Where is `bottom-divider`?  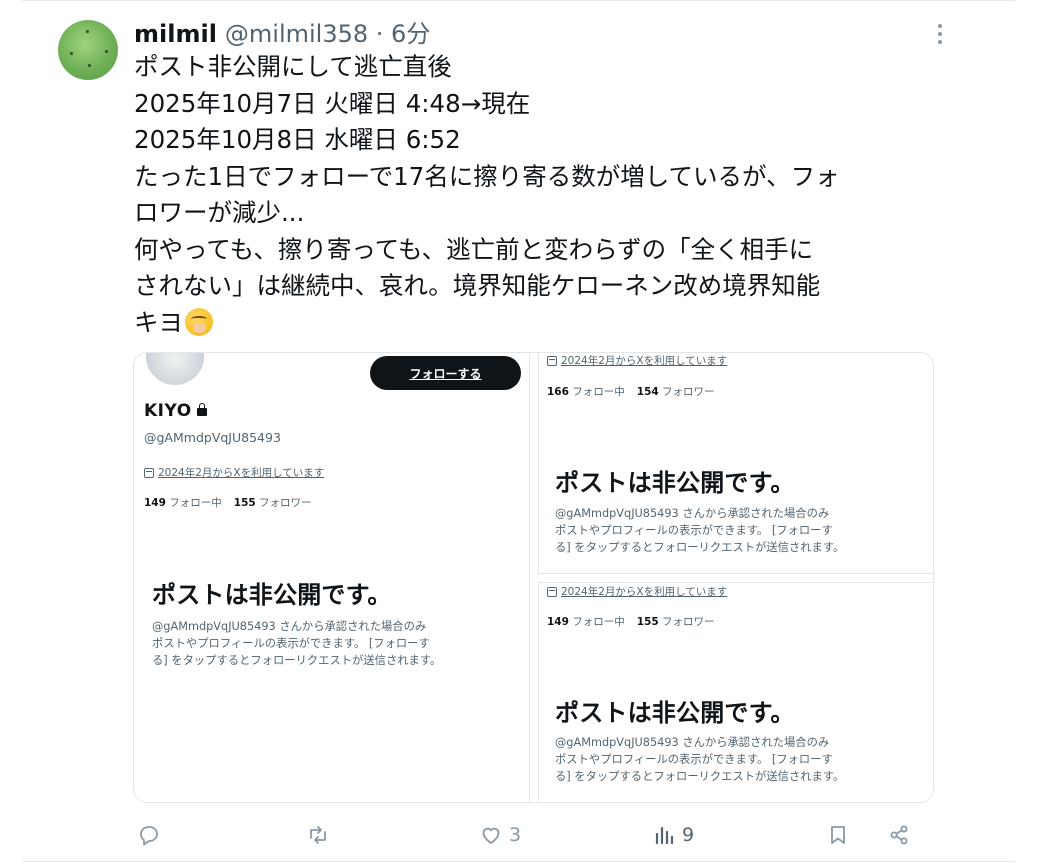
bottom-divider is located at coordinates (518, 861).